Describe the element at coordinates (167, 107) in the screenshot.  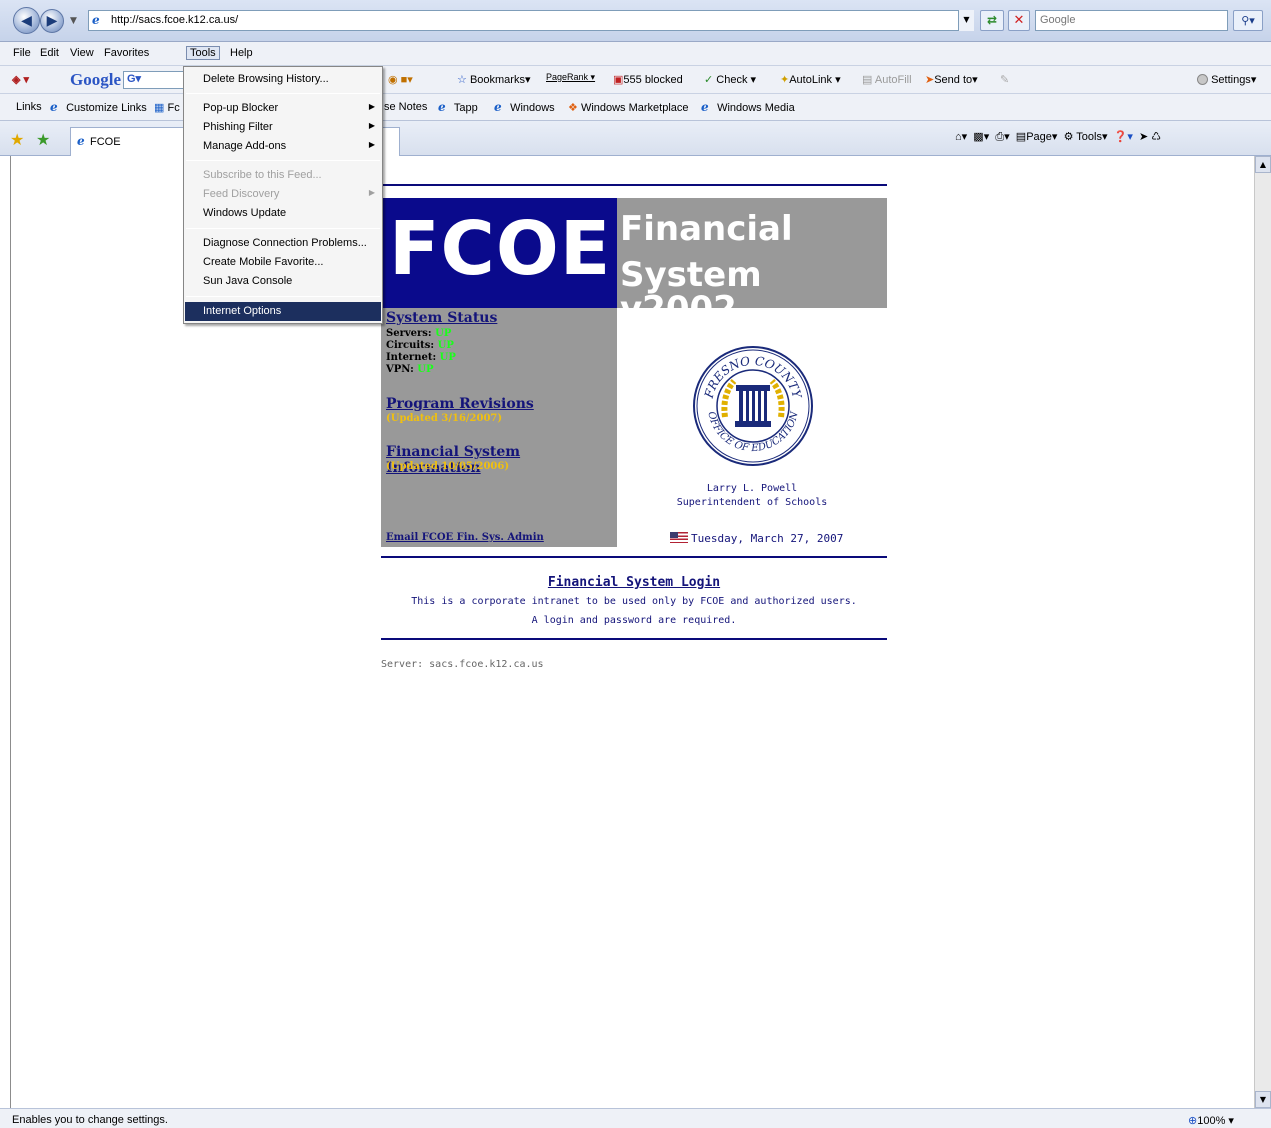
I see `link-partial: ▦ Fc` at that location.